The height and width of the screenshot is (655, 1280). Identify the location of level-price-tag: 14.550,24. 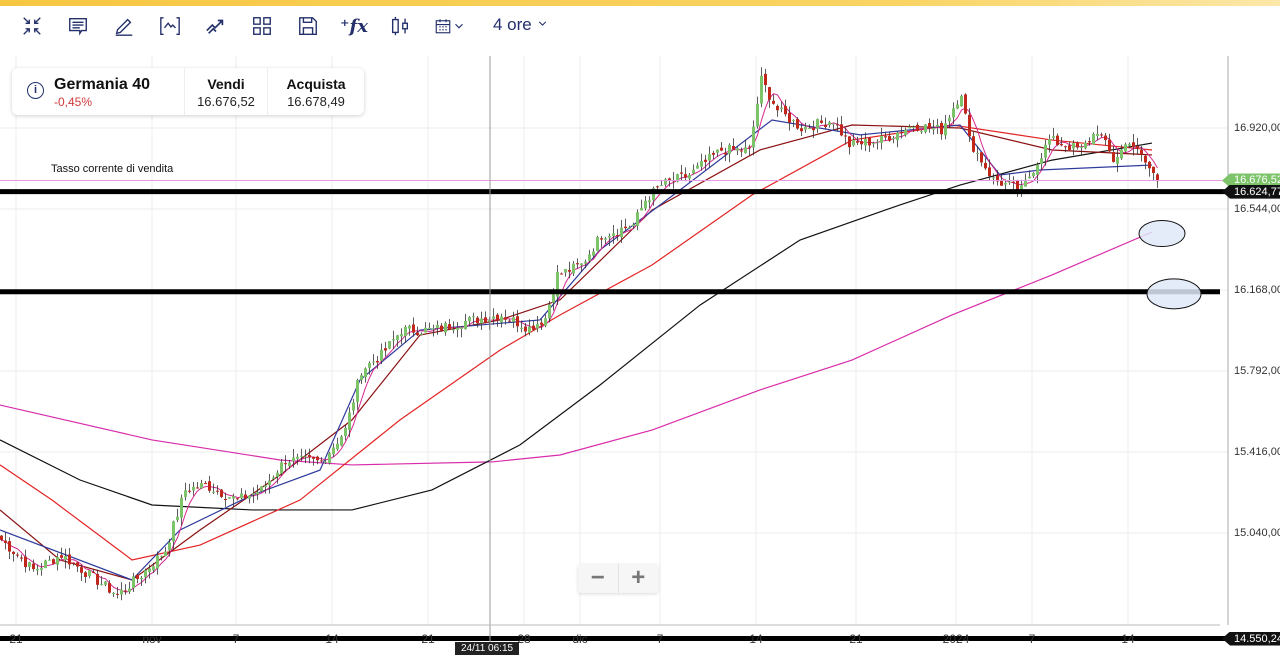
(1251, 638).